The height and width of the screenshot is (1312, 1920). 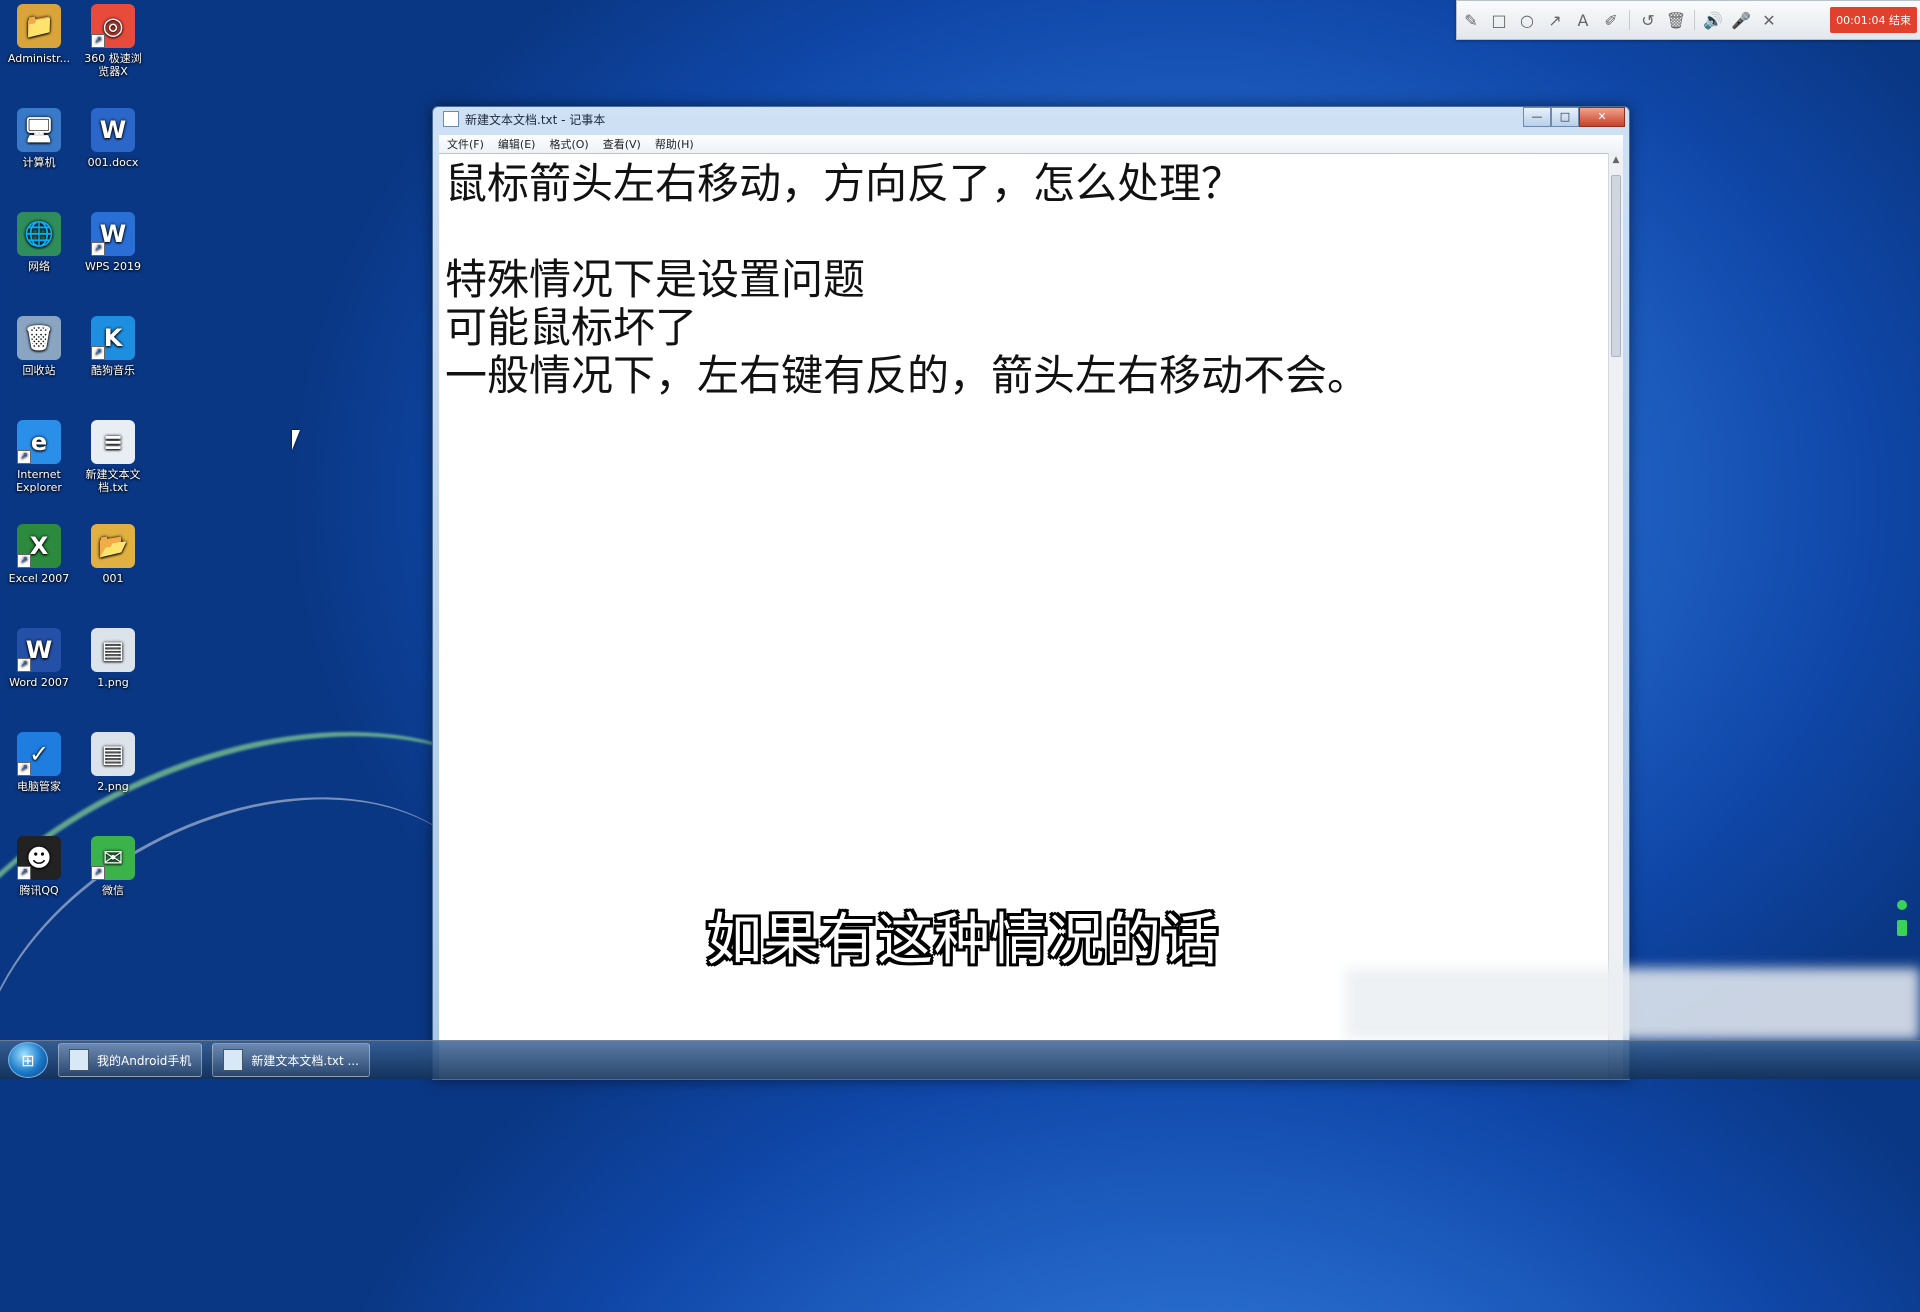 What do you see at coordinates (113, 26) in the screenshot?
I see `app-icon: ◎ ↗` at bounding box center [113, 26].